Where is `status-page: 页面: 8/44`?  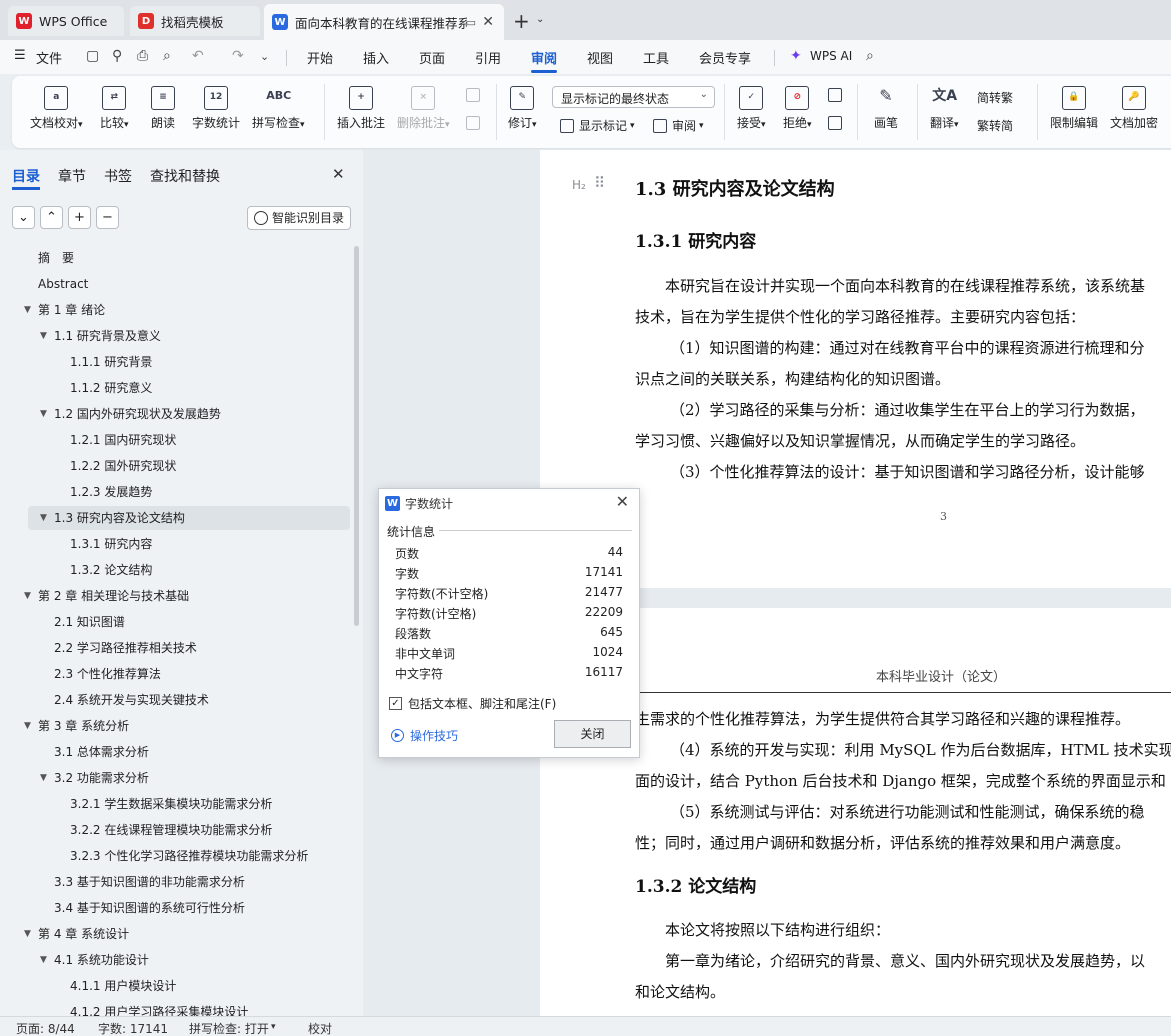 status-page: 页面: 8/44 is located at coordinates (45, 1028).